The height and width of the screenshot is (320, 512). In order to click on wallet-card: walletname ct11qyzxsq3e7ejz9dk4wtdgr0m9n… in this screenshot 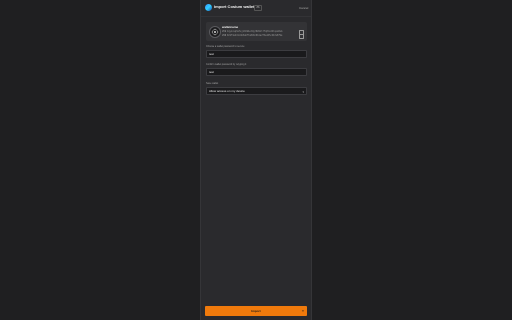, I will do `click(256, 31)`.